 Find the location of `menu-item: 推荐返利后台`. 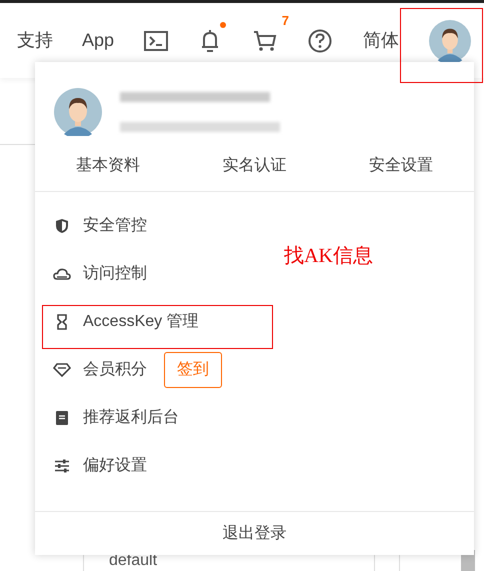

menu-item: 推荐返利后台 is located at coordinates (131, 418).